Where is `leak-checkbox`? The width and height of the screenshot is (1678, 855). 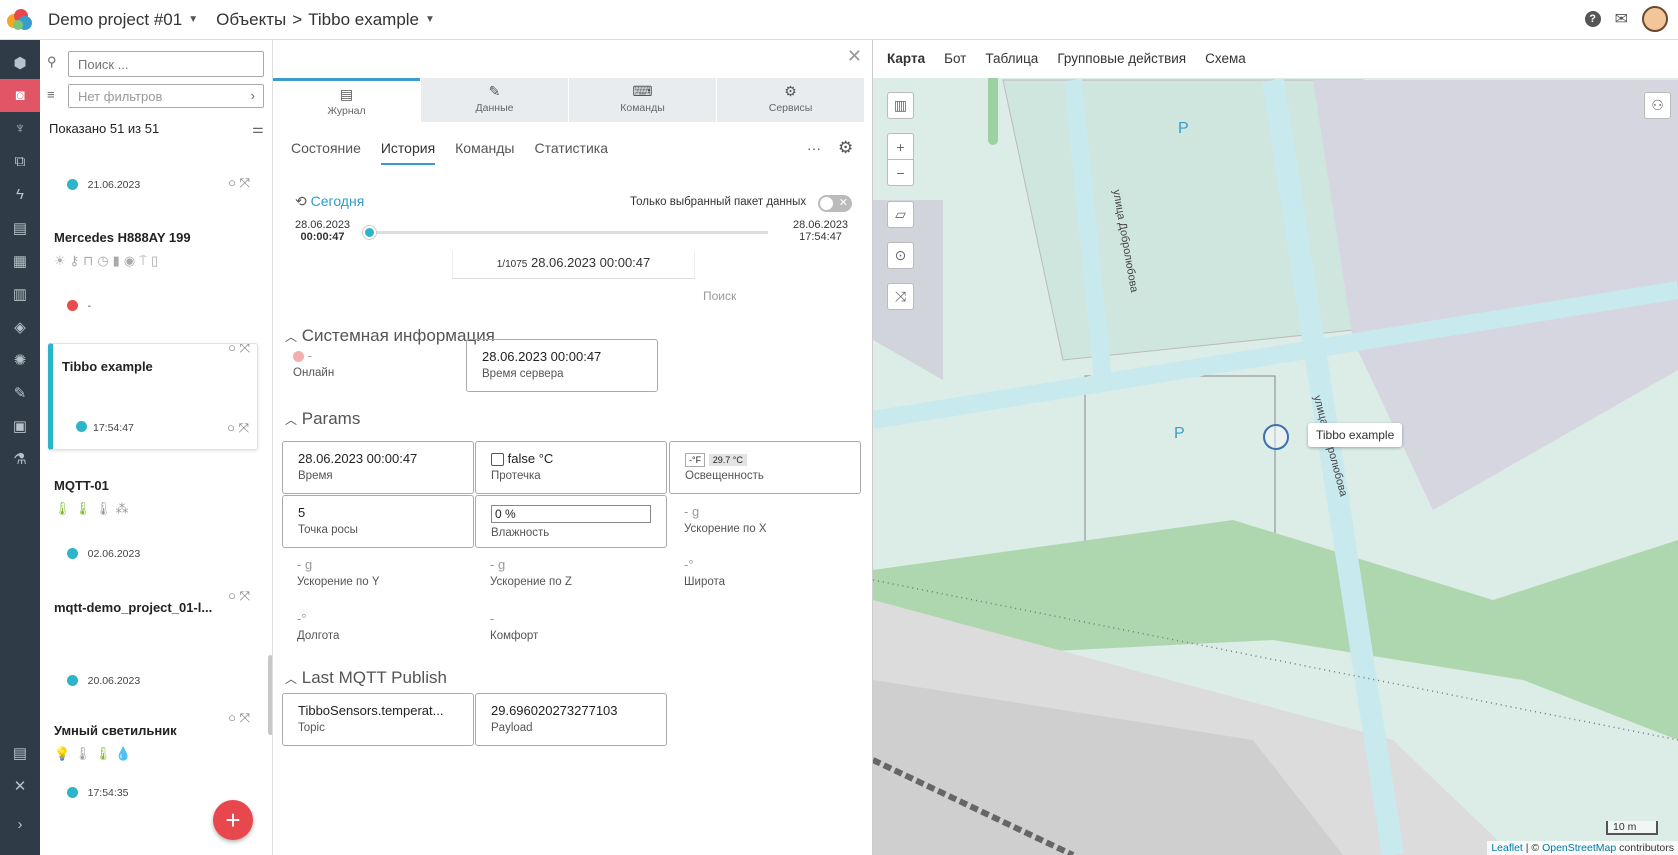 leak-checkbox is located at coordinates (497, 460).